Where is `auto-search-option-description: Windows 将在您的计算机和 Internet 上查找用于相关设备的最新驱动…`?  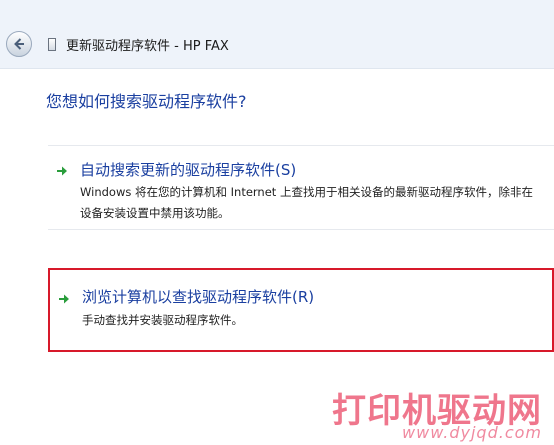 auto-search-option-description: Windows 将在您的计算机和 Internet 上查找用于相关设备的最新驱动… is located at coordinates (306, 202).